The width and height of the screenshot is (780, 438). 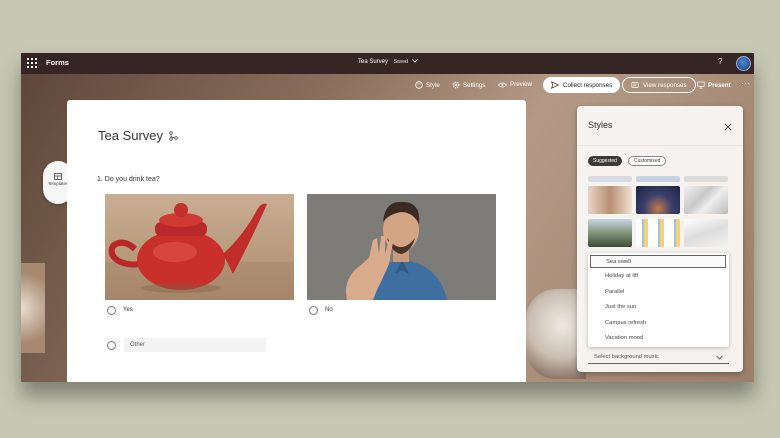 I want to click on style-button: Style, so click(x=427, y=85).